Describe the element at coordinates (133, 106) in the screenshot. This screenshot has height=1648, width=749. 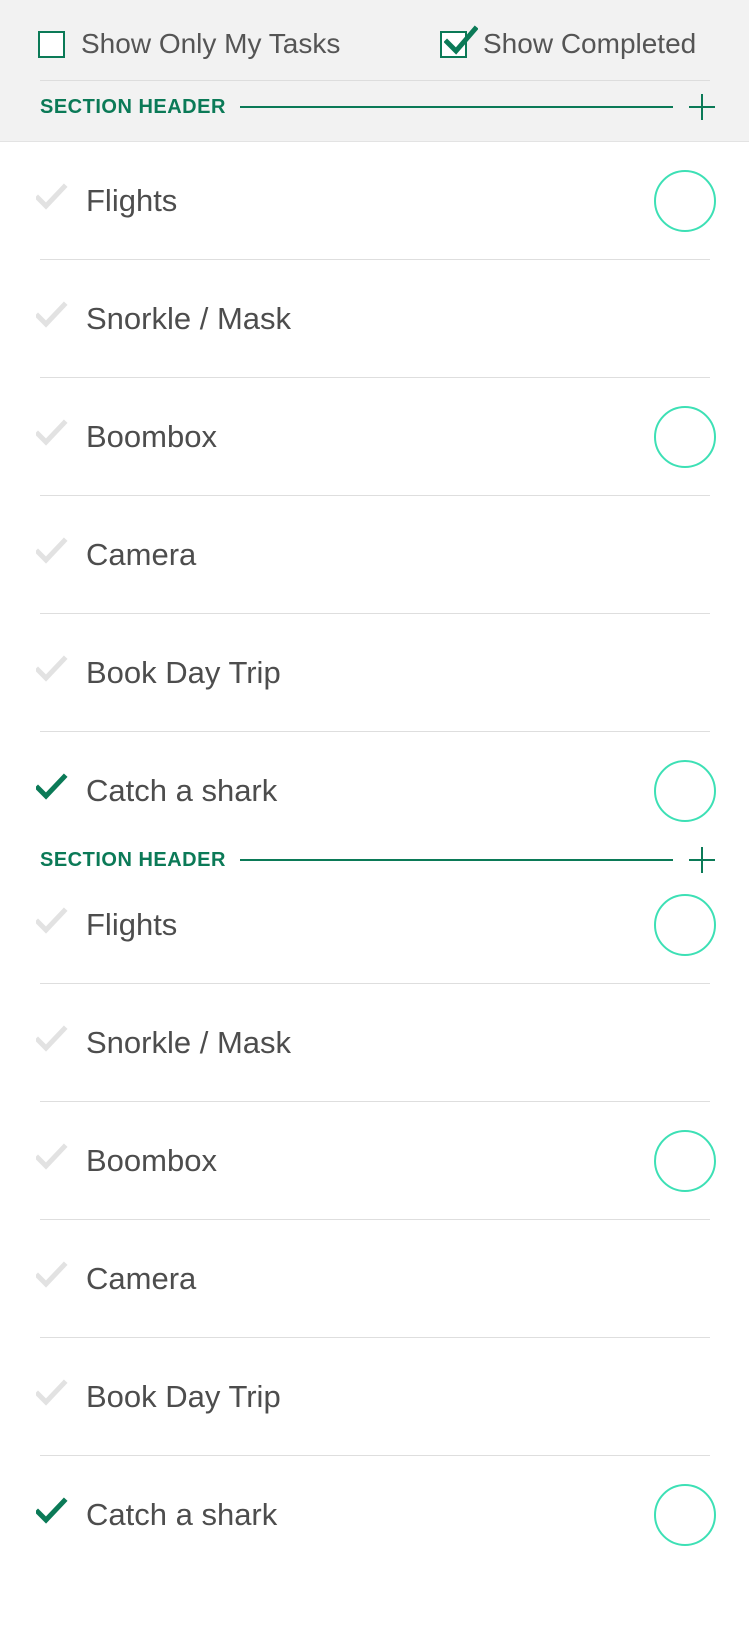
I see `section-header-title: SECTION HEADER` at that location.